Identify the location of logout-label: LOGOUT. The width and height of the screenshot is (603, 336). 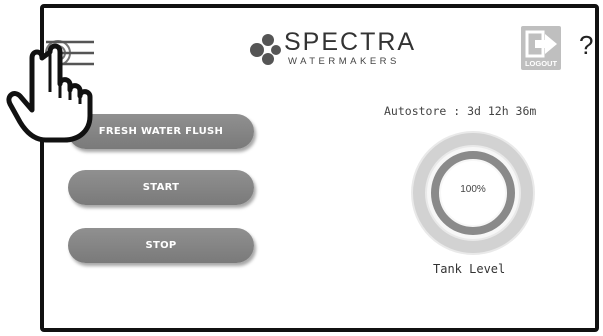
(541, 63).